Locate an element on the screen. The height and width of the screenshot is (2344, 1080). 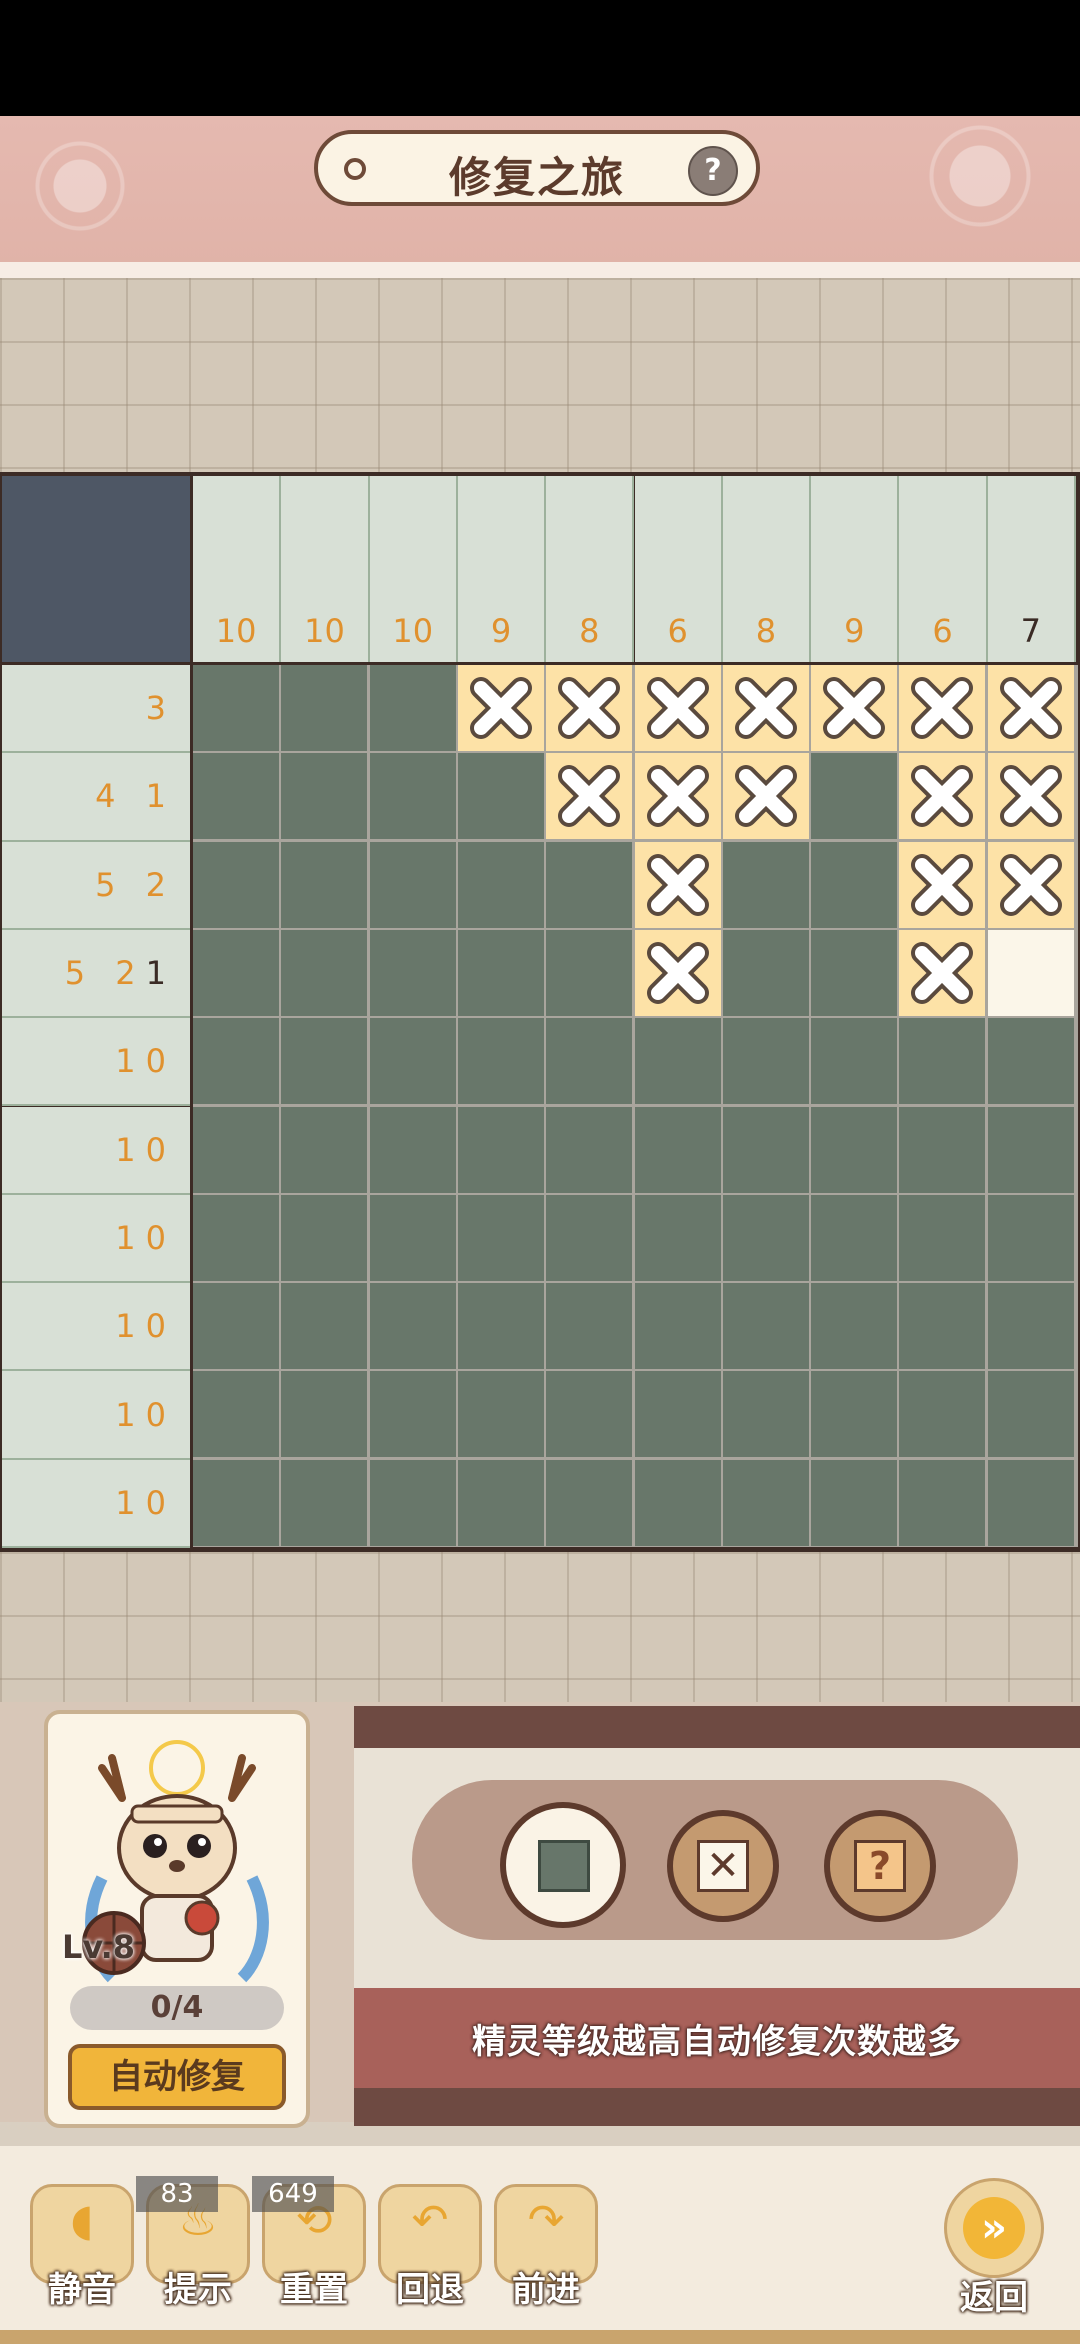
help-button: ? is located at coordinates (713, 171).